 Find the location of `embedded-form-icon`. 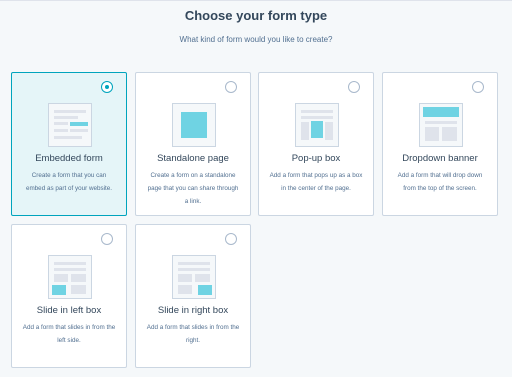

embedded-form-icon is located at coordinates (70, 125).